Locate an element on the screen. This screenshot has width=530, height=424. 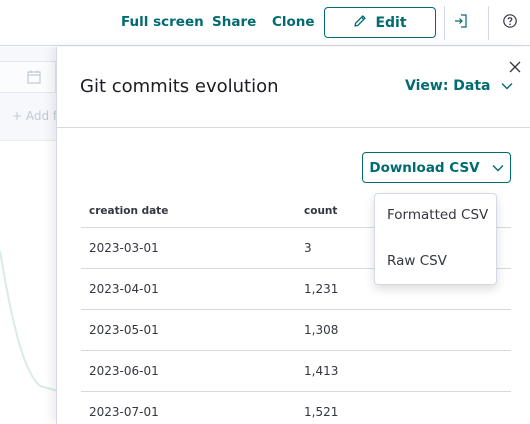
cell-creation-date: 2023-04-01 is located at coordinates (124, 289).